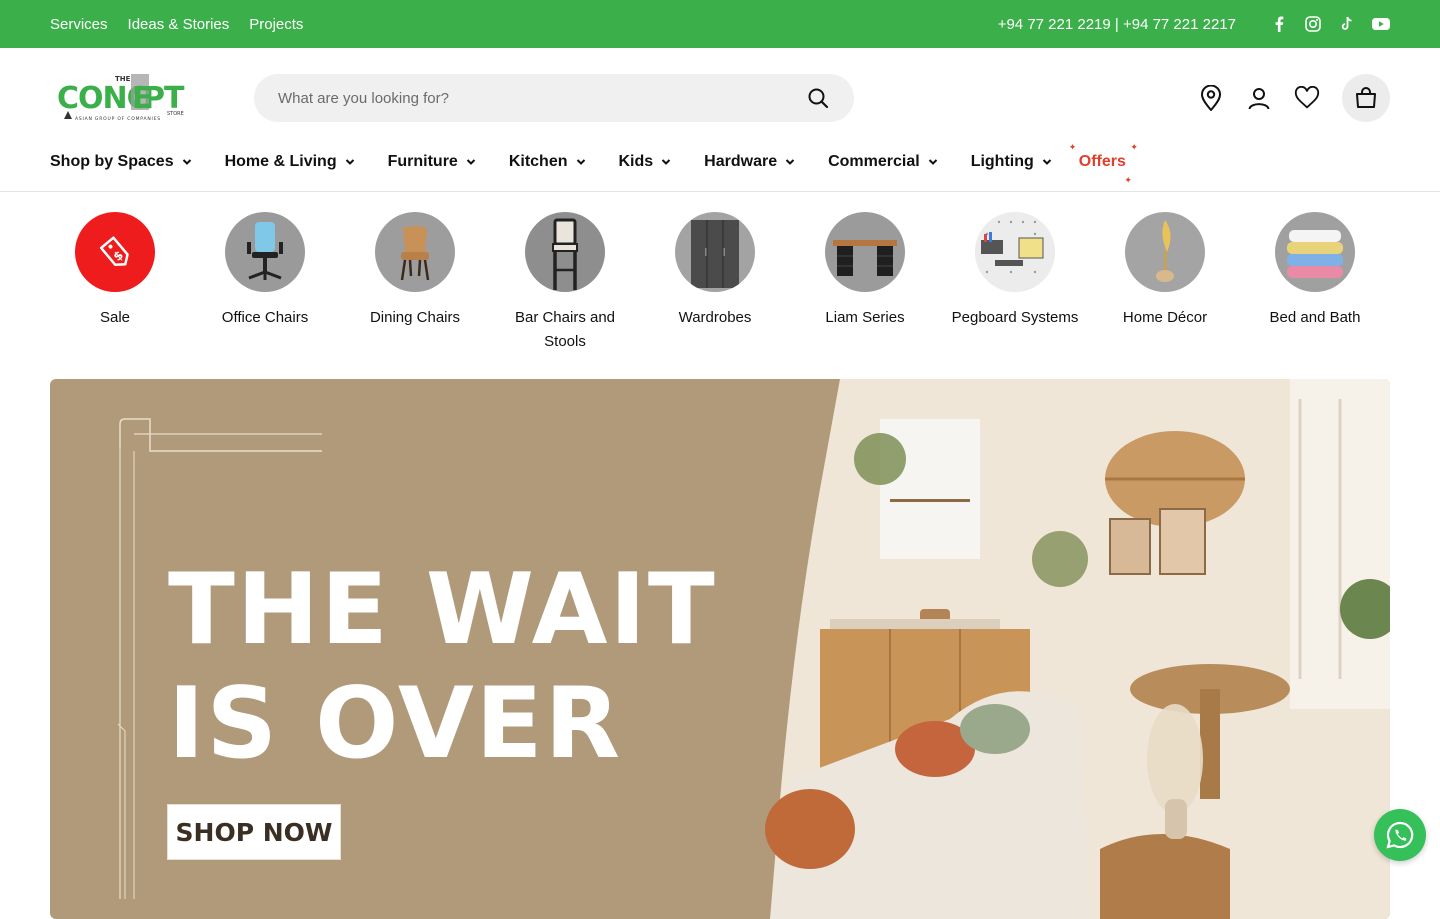 This screenshot has height=919, width=1440. What do you see at coordinates (123, 79) in the screenshot?
I see `svg-text: THE` at bounding box center [123, 79].